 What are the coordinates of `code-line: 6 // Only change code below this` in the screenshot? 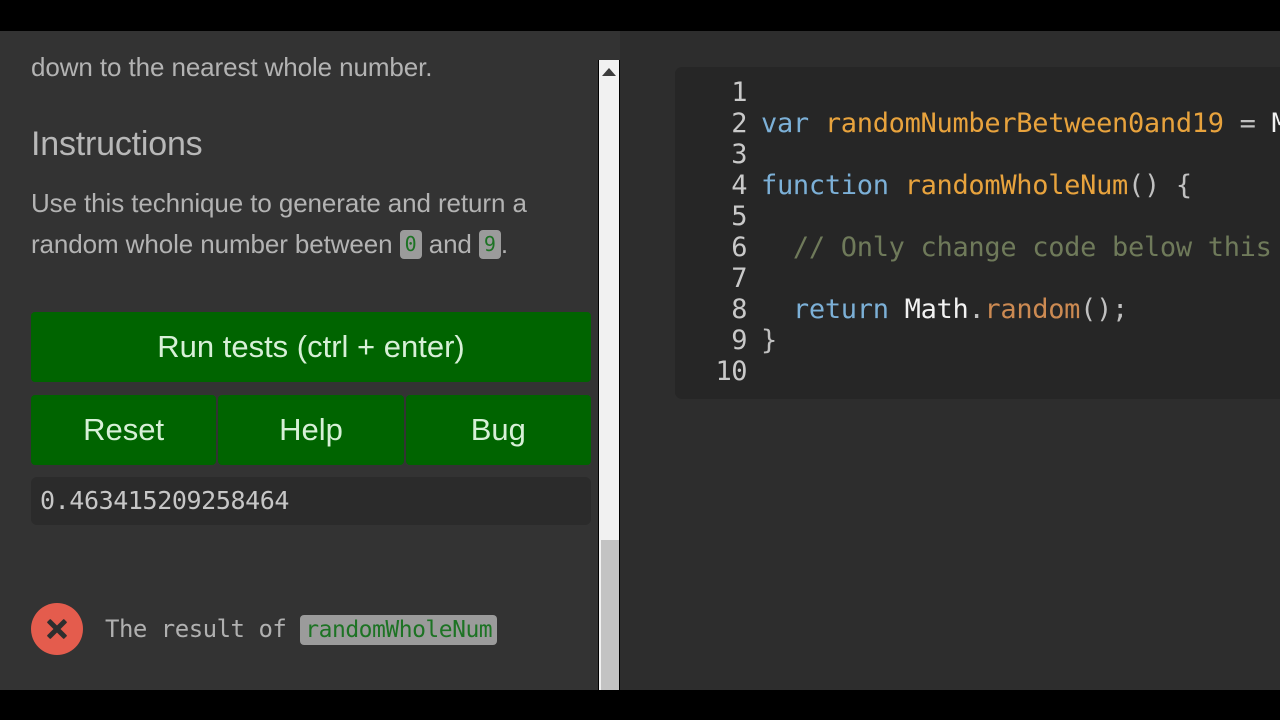 It's located at (977, 247).